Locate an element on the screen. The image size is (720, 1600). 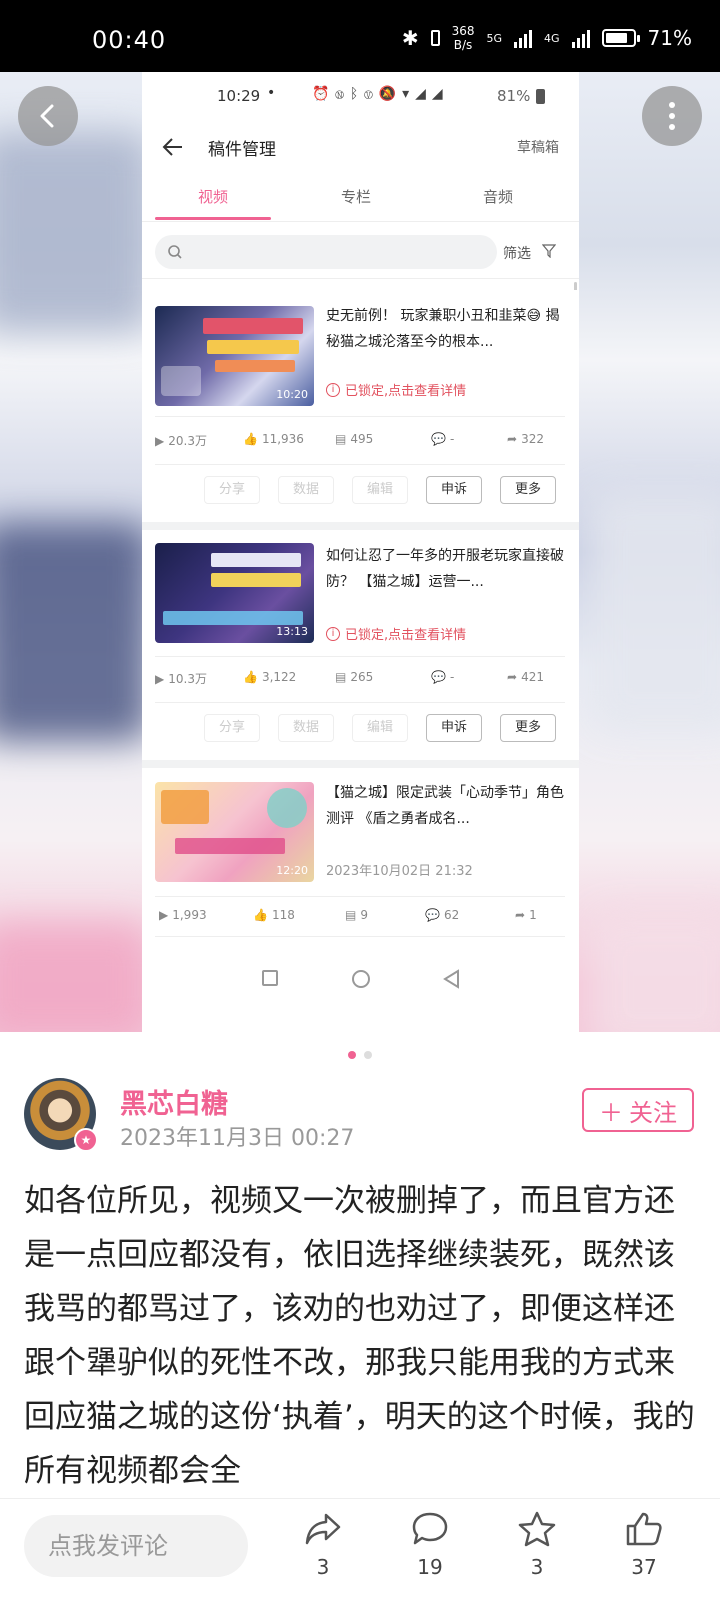
video-thumbnail: 12:20 is located at coordinates (234, 832).